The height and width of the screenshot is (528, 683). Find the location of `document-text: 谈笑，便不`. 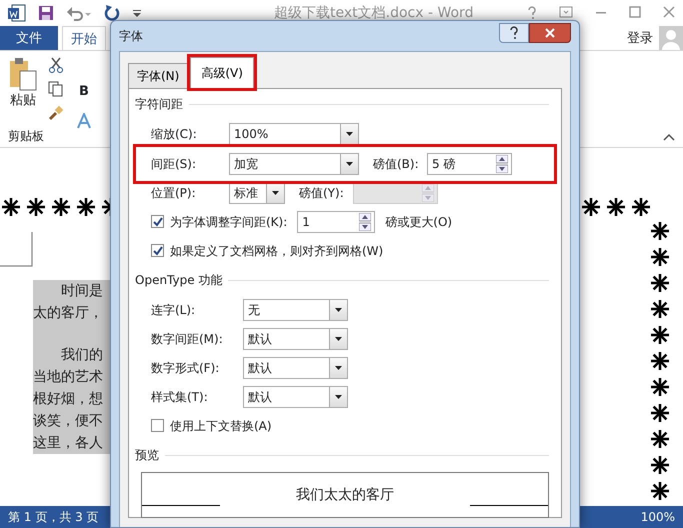

document-text: 谈笑，便不 is located at coordinates (68, 422).